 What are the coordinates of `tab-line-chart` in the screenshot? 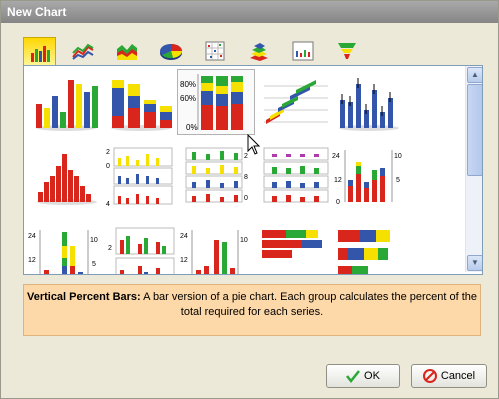 It's located at (82, 51).